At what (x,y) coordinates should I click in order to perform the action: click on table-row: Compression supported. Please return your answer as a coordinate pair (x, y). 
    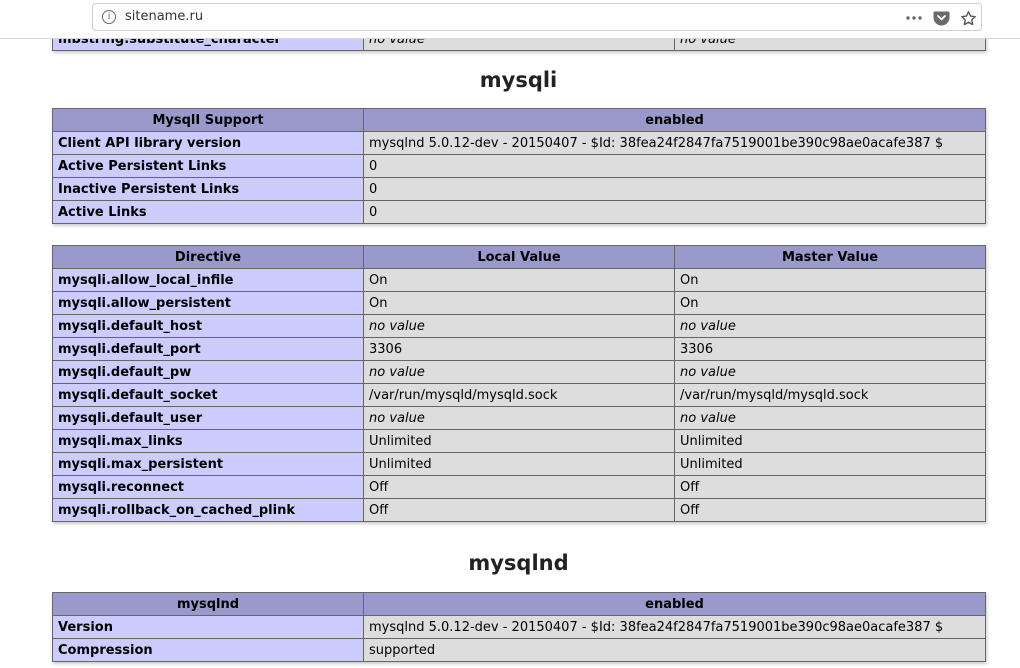
    Looking at the image, I should click on (519, 650).